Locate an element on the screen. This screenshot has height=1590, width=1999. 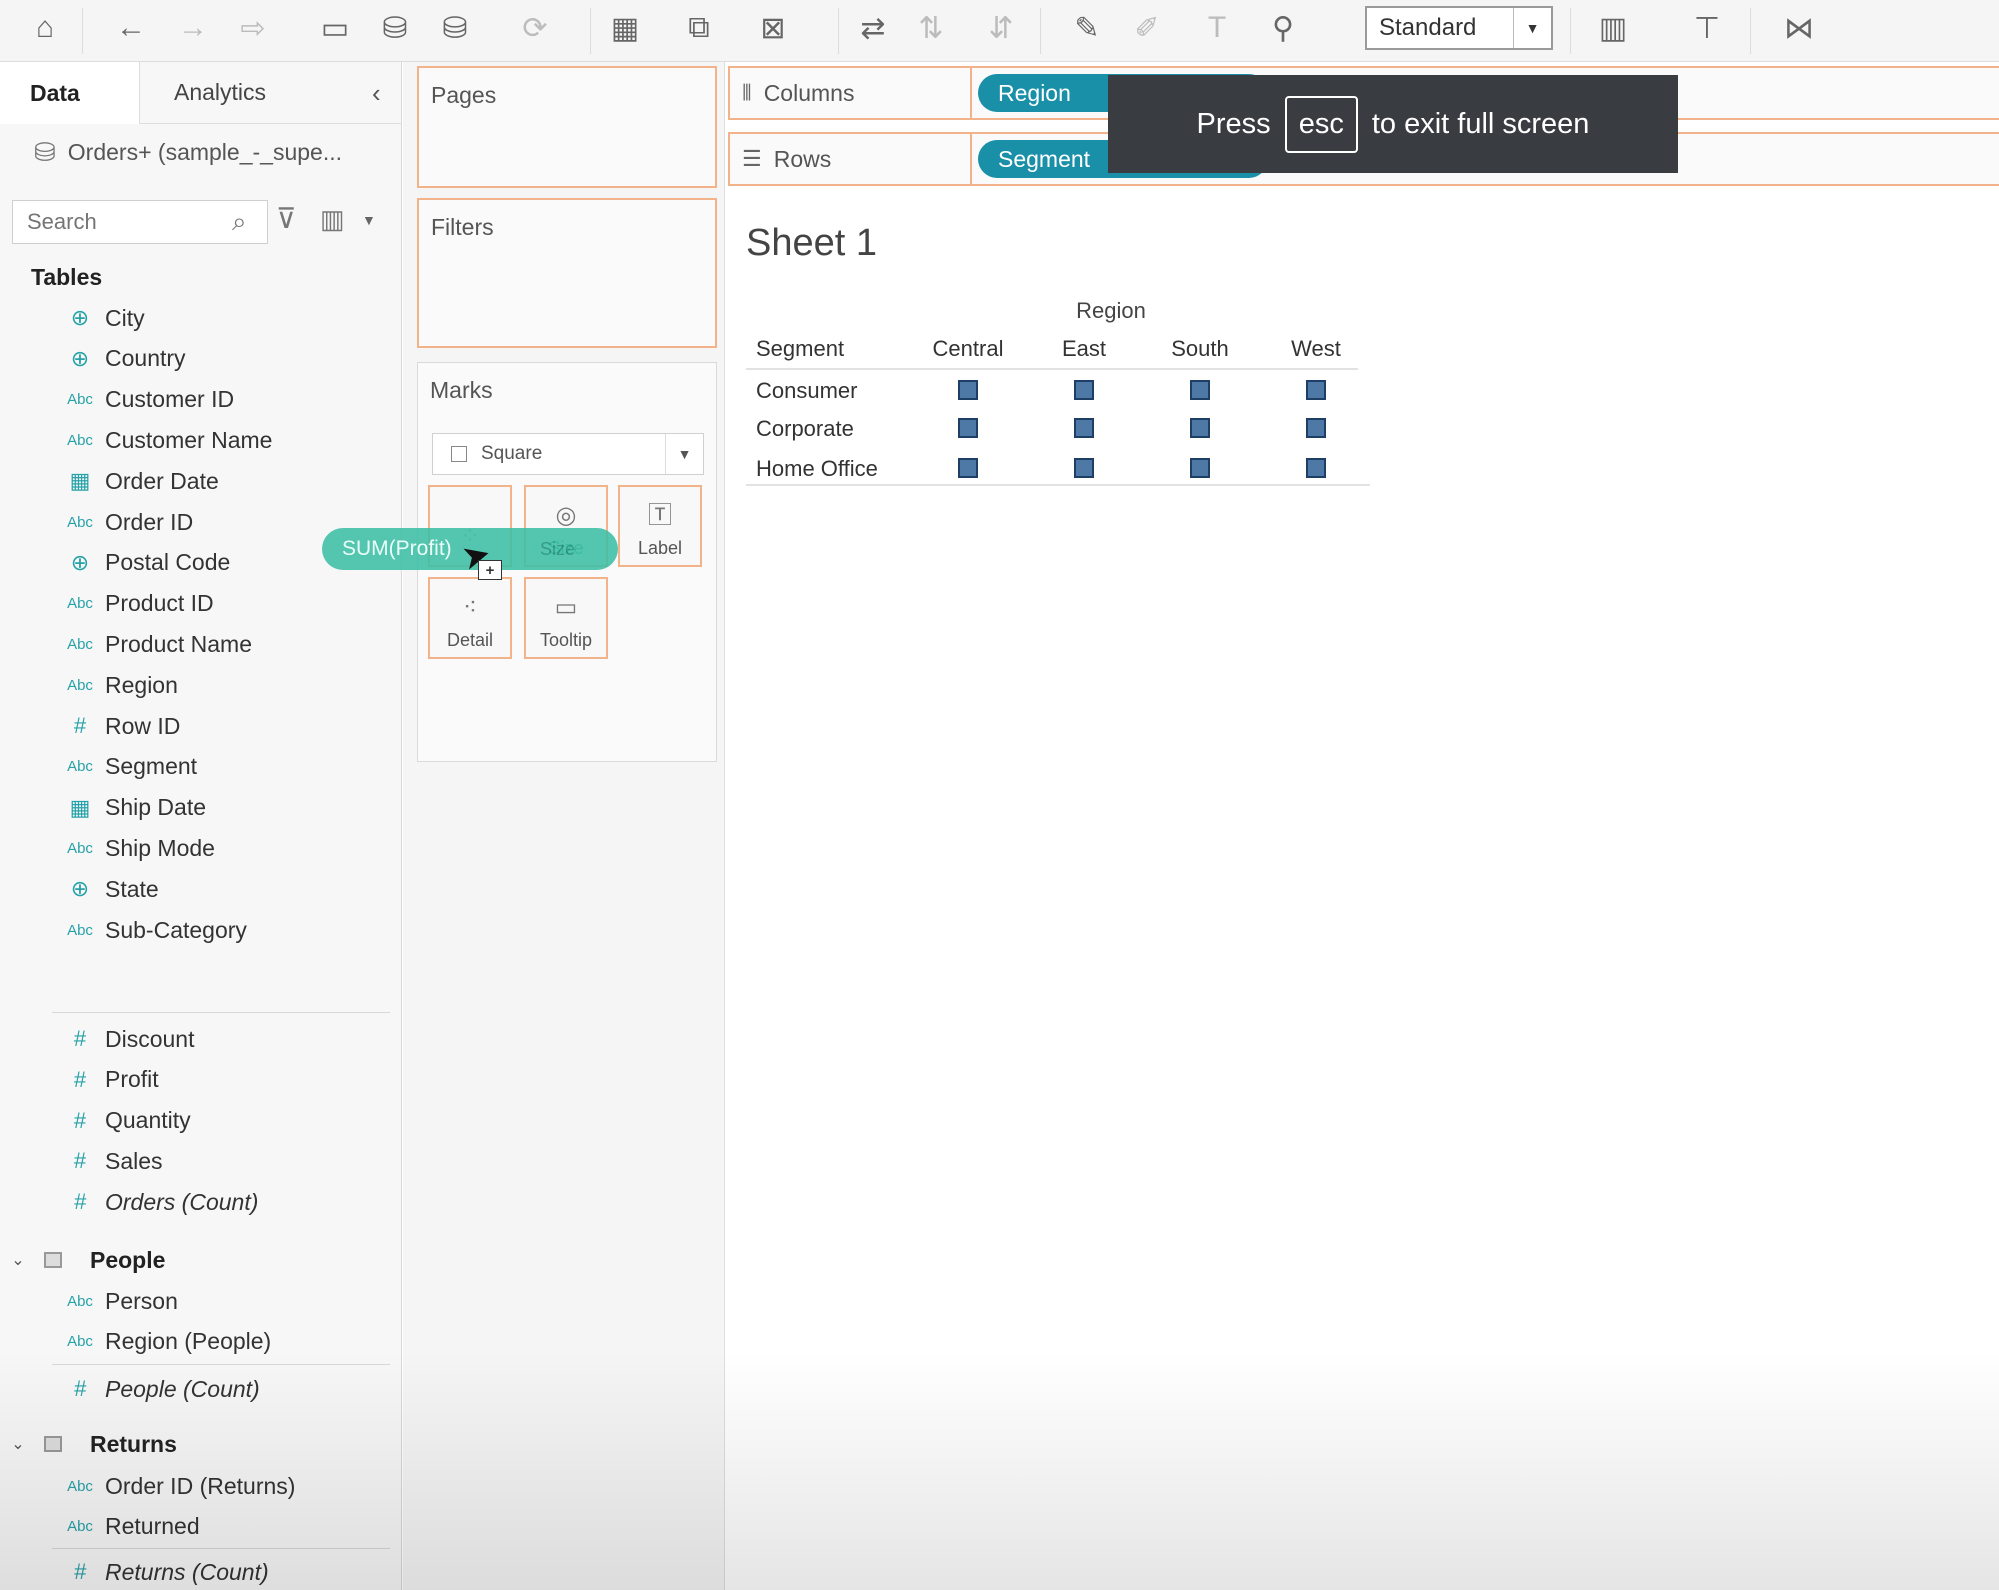
undo-icon: ← is located at coordinates (131, 28).